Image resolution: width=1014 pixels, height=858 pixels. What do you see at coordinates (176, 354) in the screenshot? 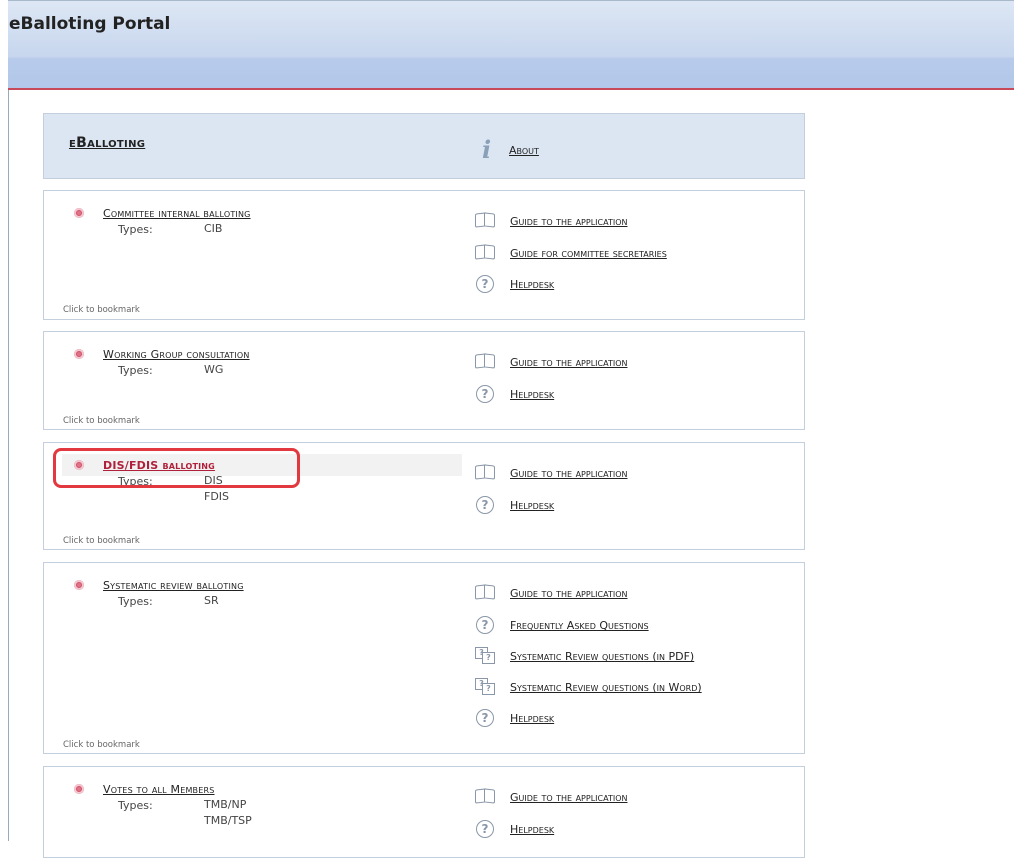
I see `service-link-wg: Working Group consultation` at bounding box center [176, 354].